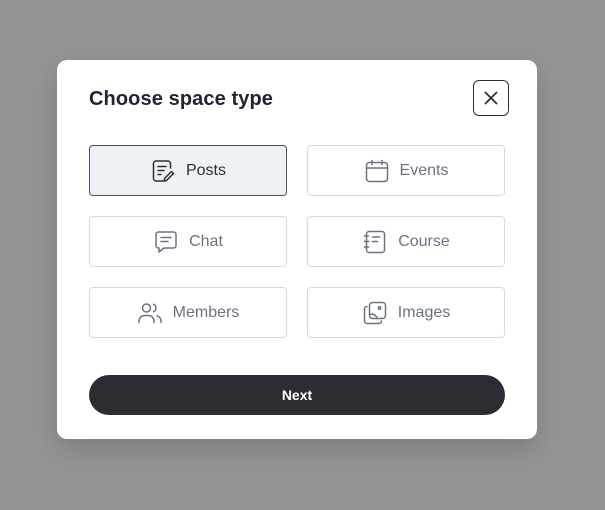  I want to click on option-course-label: Course, so click(424, 241).